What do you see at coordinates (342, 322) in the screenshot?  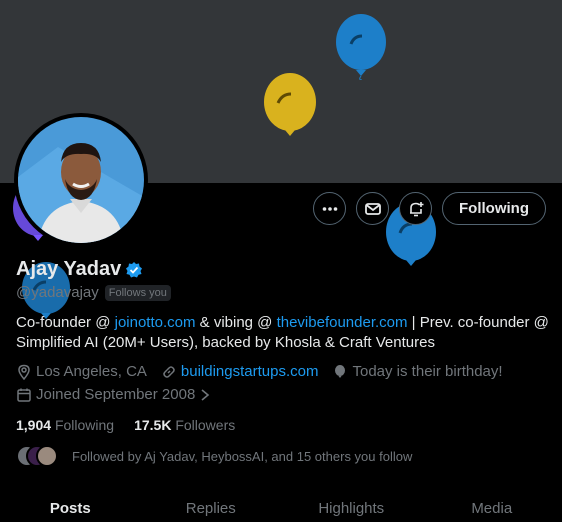 I see `bio-link-thevibefounder: thevibefounder.com` at bounding box center [342, 322].